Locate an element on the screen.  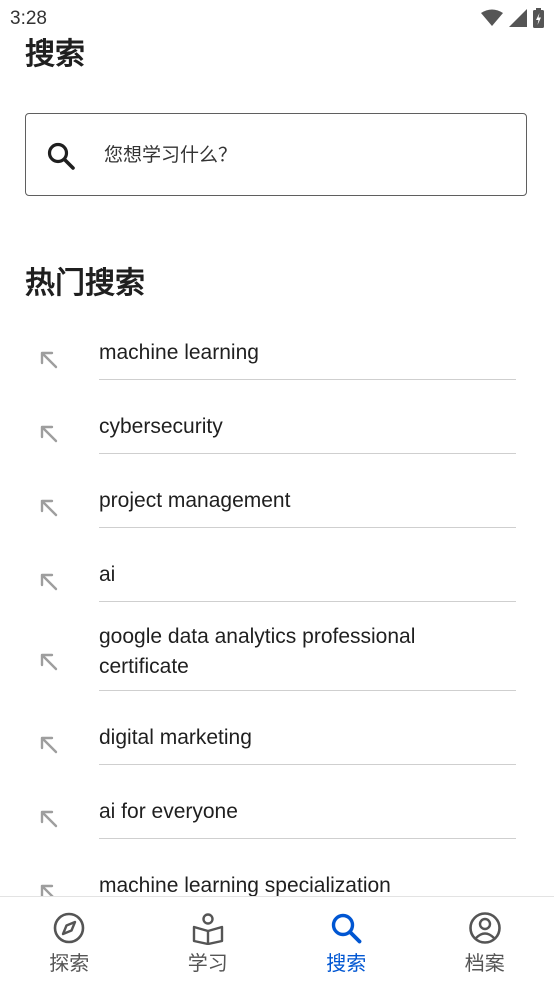
nav-item-explore: 探索 is located at coordinates (69, 941).